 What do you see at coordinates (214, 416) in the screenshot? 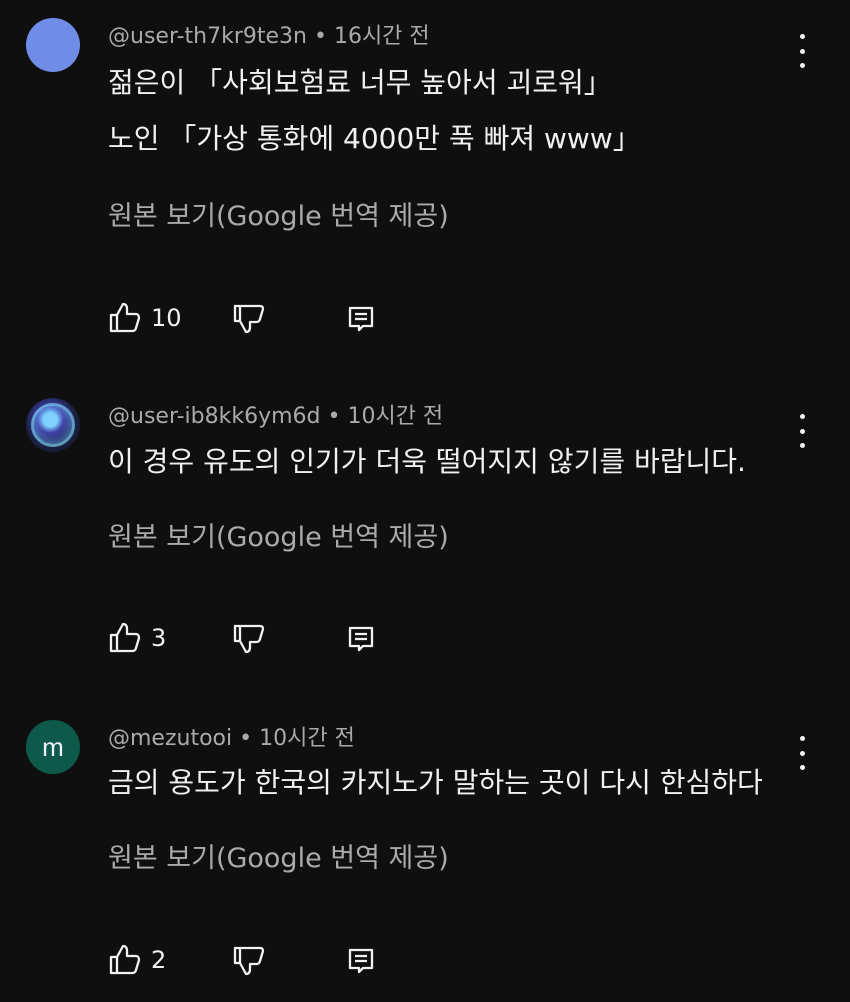
I see `author-handle: @user-ib8kk6ym6d` at bounding box center [214, 416].